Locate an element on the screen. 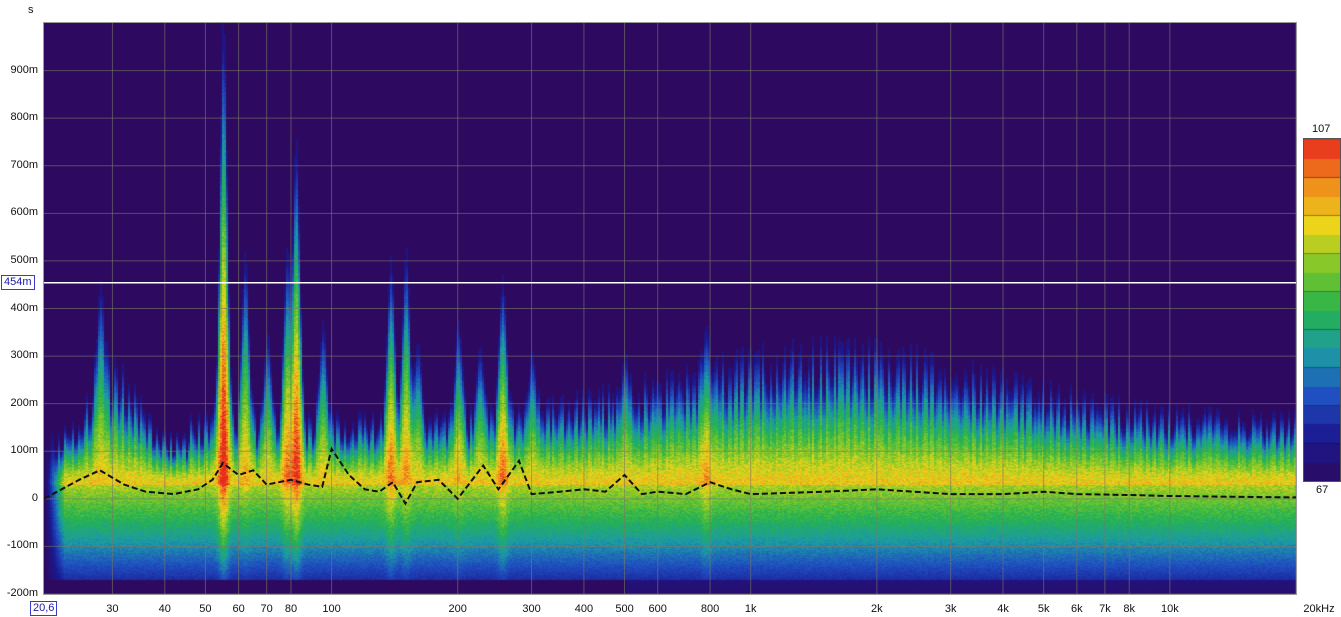 Image resolution: width=1341 pixels, height=617 pixels. peak-time-curve is located at coordinates (670, 476).